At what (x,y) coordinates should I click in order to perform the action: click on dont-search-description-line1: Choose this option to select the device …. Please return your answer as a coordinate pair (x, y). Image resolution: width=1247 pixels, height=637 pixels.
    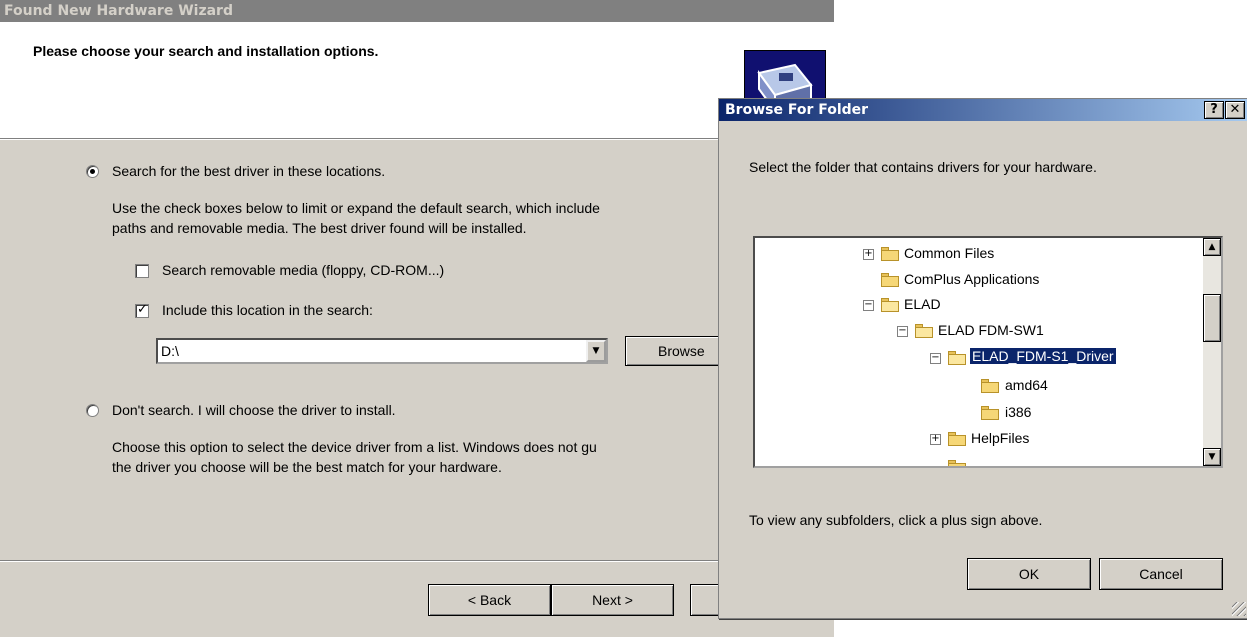
    Looking at the image, I should click on (354, 447).